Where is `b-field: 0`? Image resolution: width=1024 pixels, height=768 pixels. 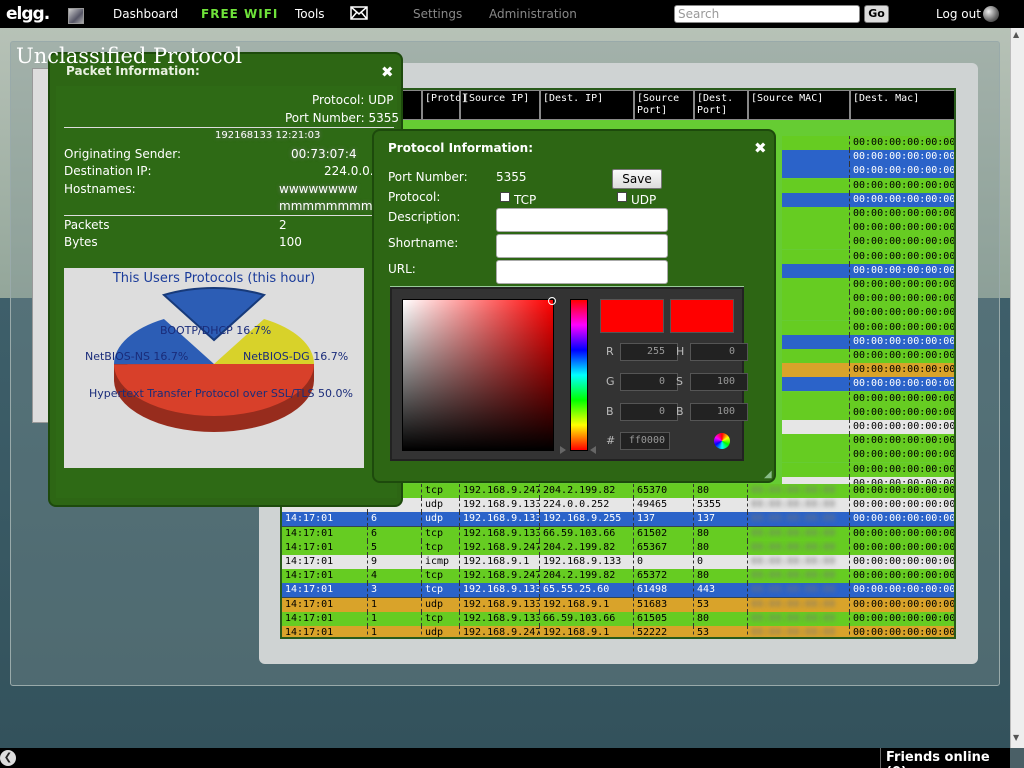
b-field: 0 is located at coordinates (649, 412).